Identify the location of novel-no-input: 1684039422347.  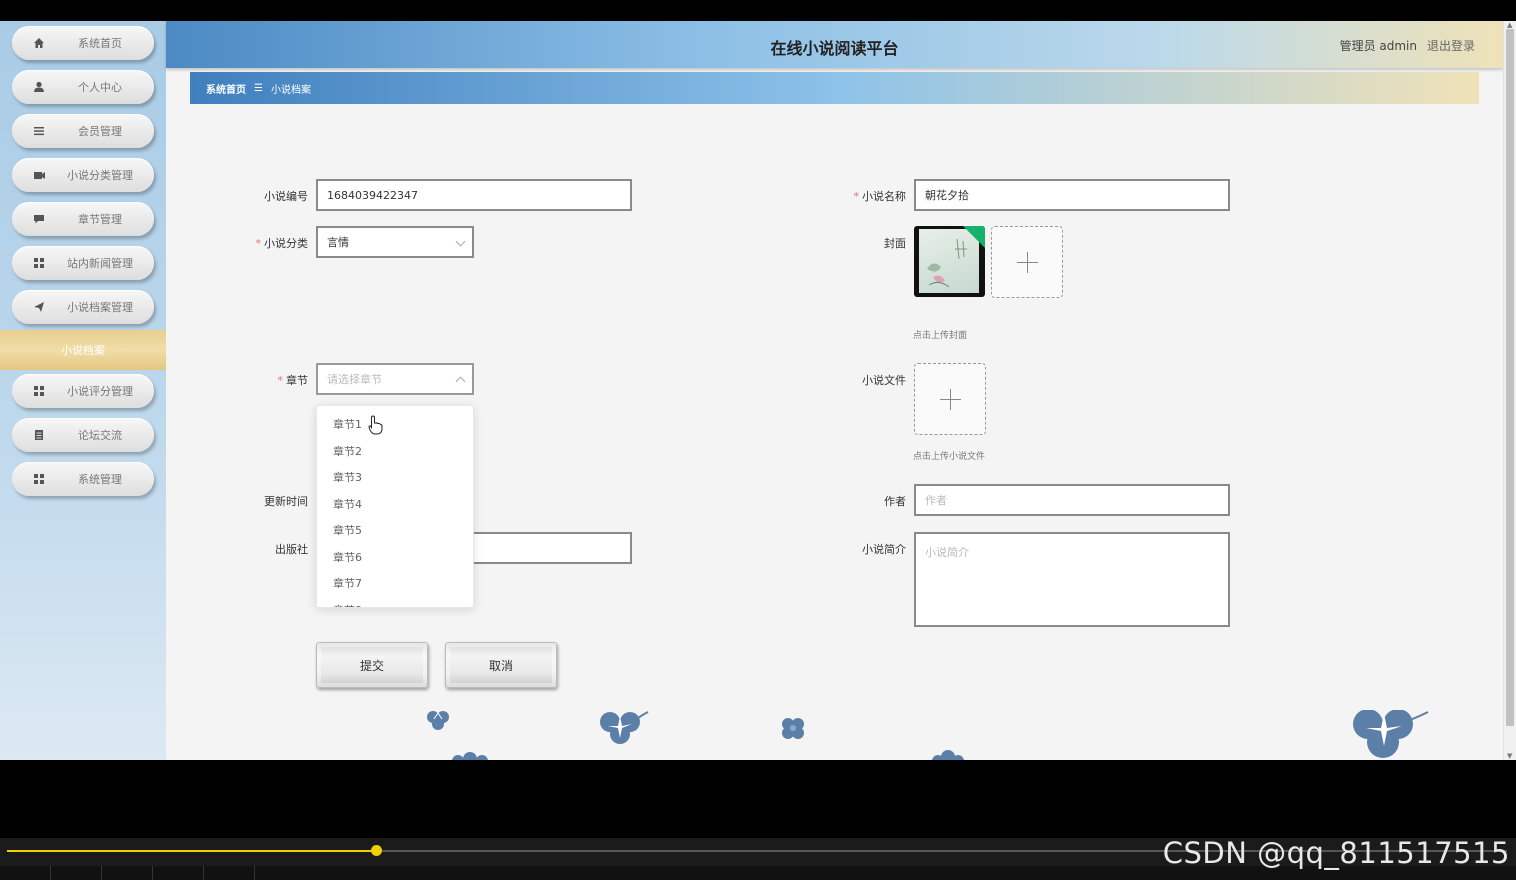
(474, 195).